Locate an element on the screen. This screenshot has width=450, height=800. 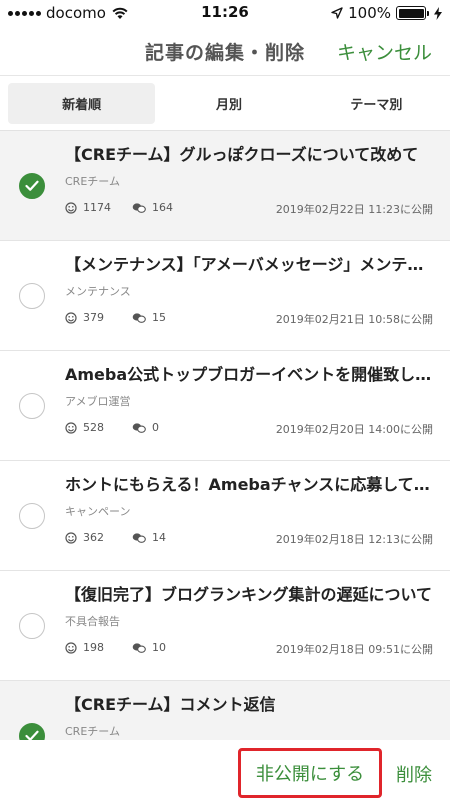
article-title: 【復旧完了】ブログランキング集計の遅延について is located at coordinates (249, 594).